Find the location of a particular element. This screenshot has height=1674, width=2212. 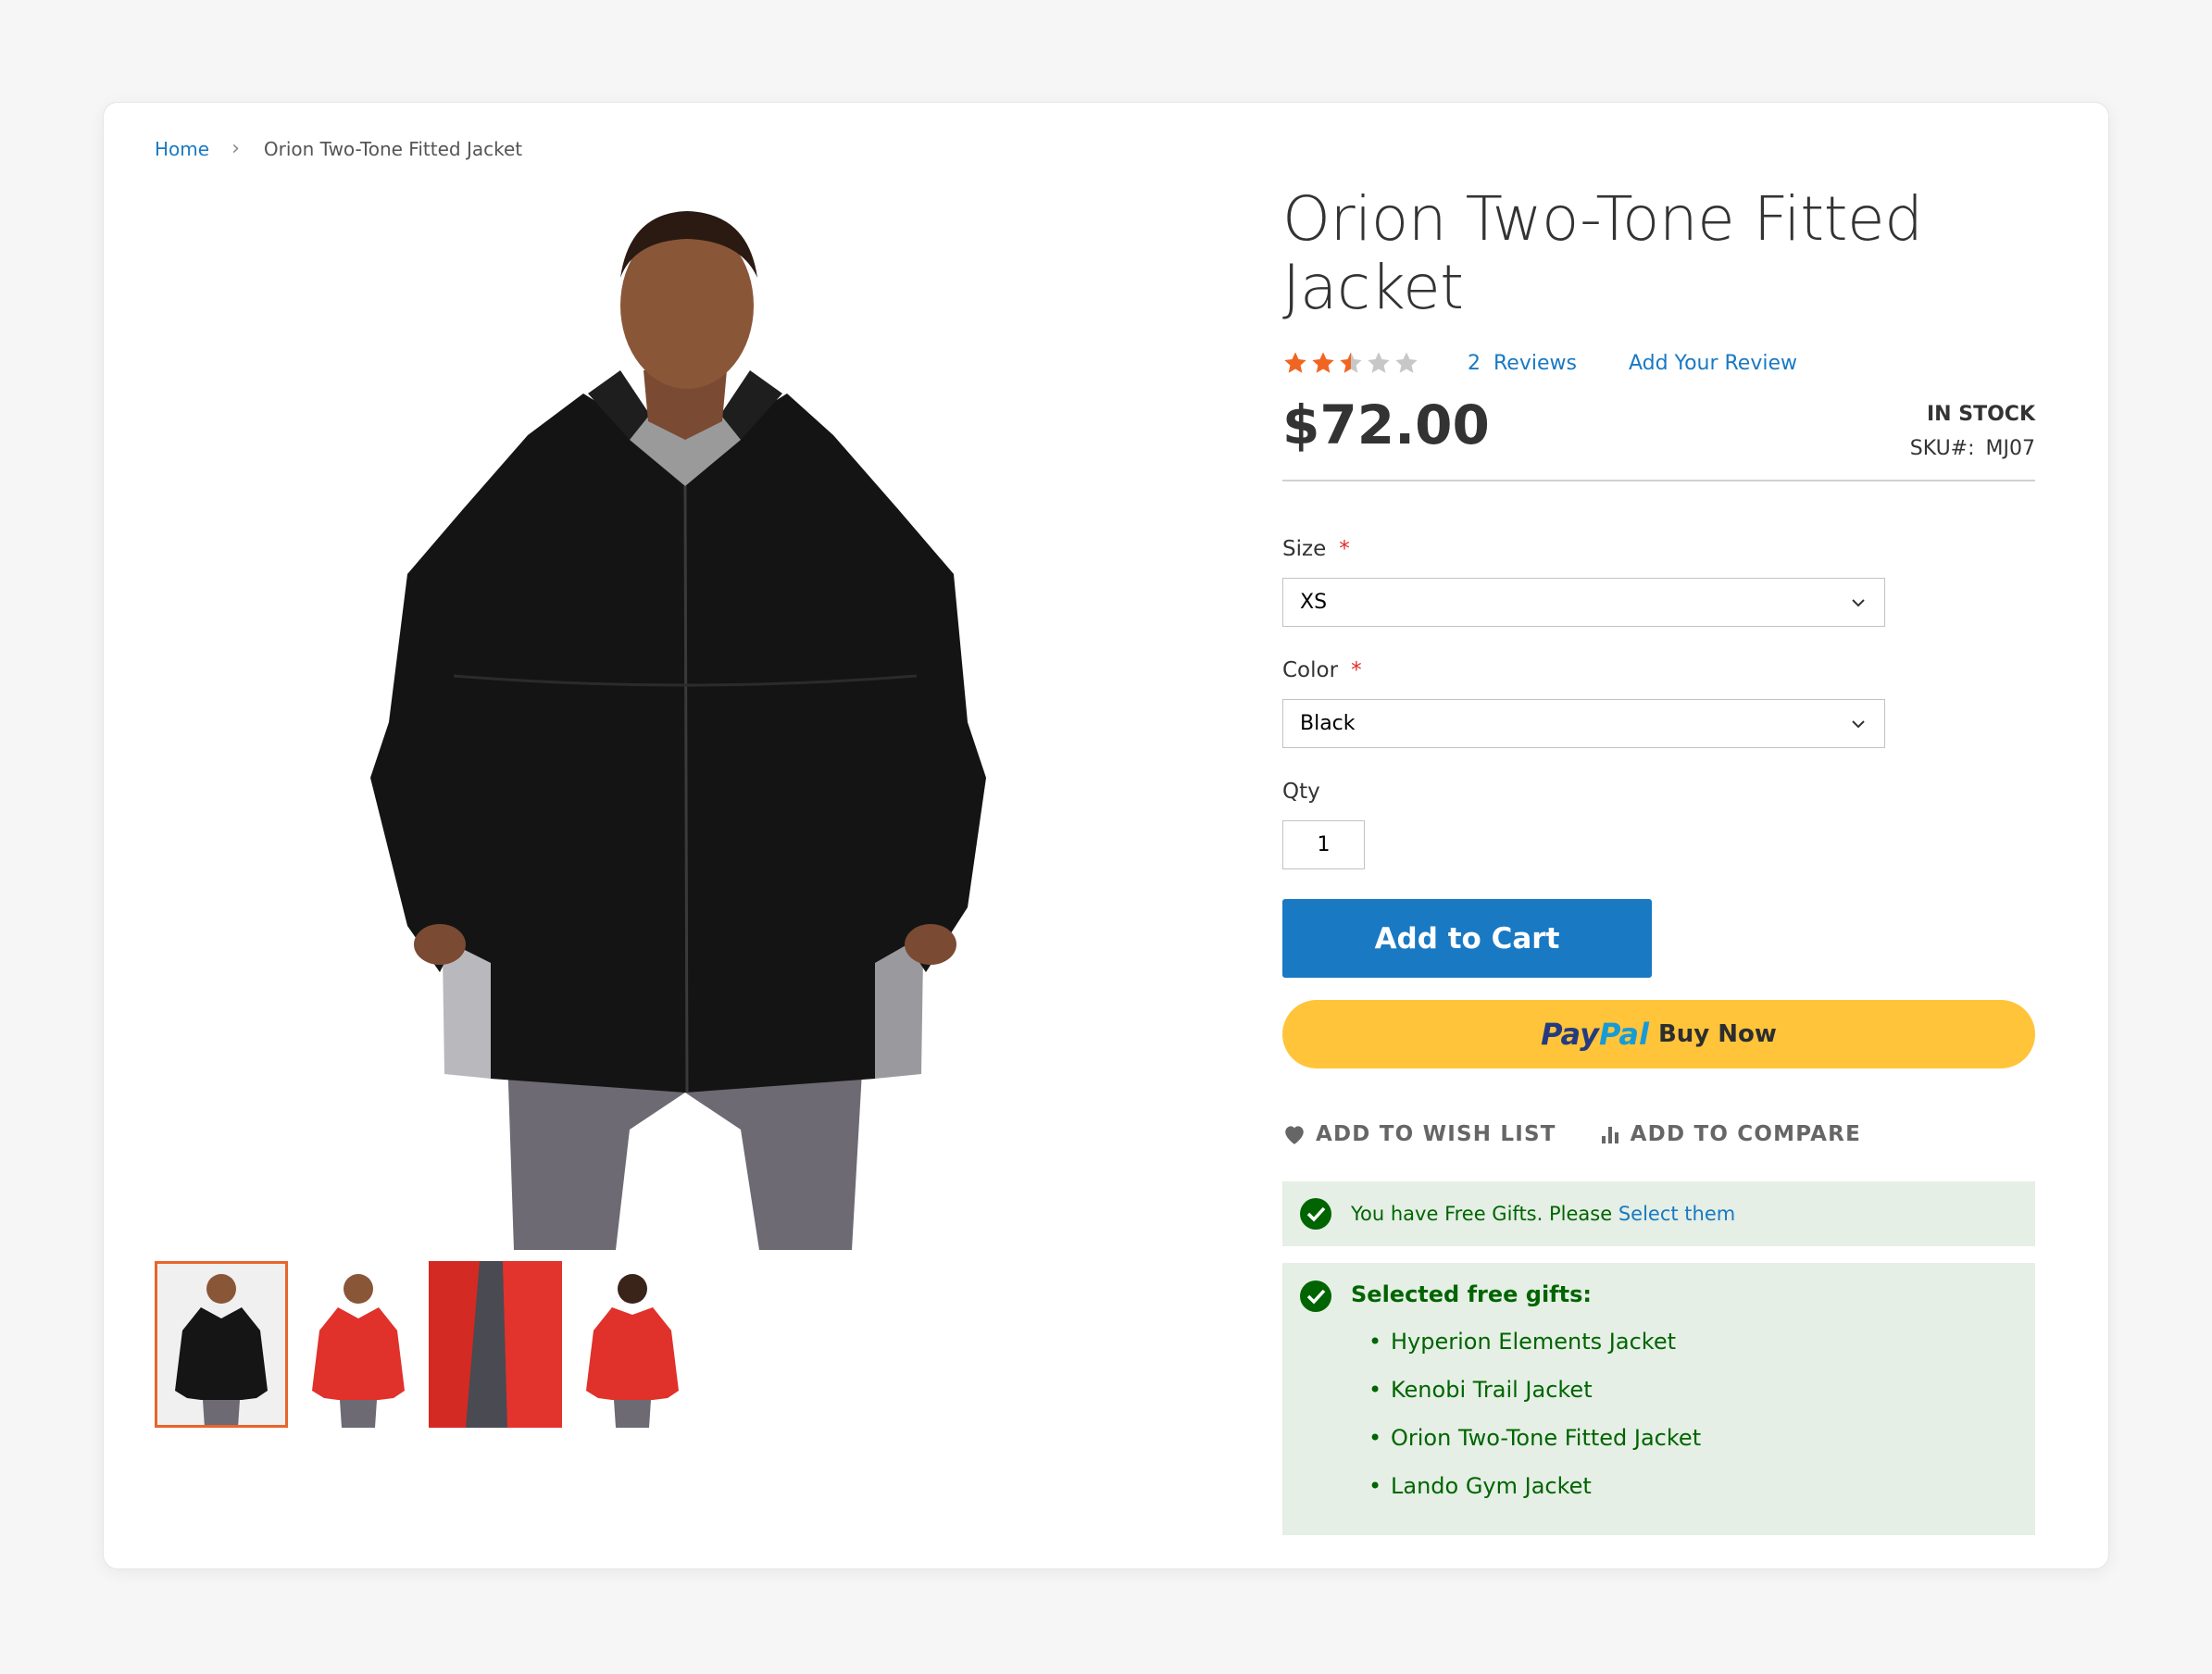

rating-stars is located at coordinates (1350, 363).